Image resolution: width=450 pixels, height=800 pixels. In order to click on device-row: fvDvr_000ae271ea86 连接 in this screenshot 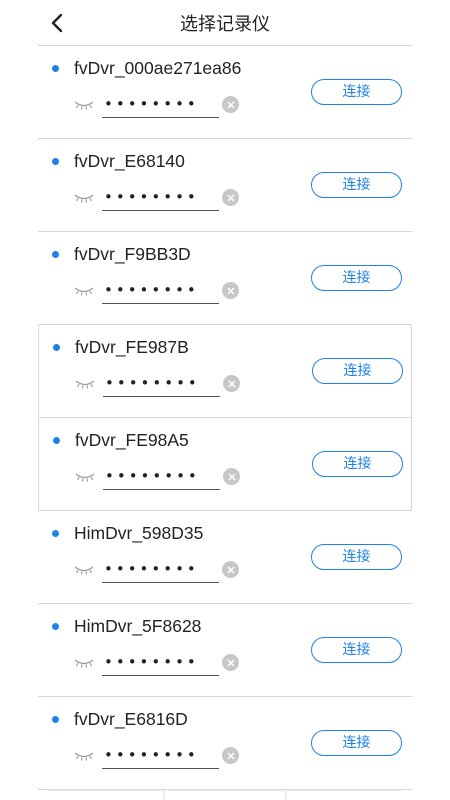, I will do `click(225, 92)`.